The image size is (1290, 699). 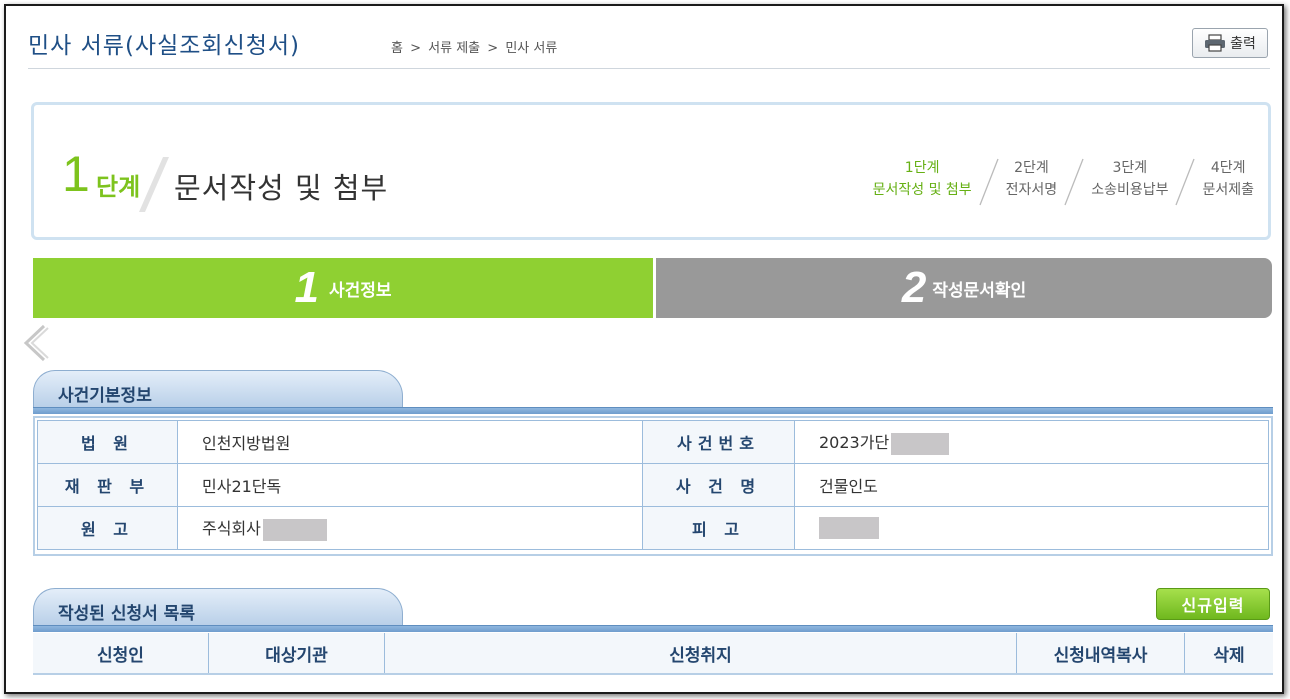 I want to click on value-plaintiff-cell: 주식회사, so click(x=410, y=528).